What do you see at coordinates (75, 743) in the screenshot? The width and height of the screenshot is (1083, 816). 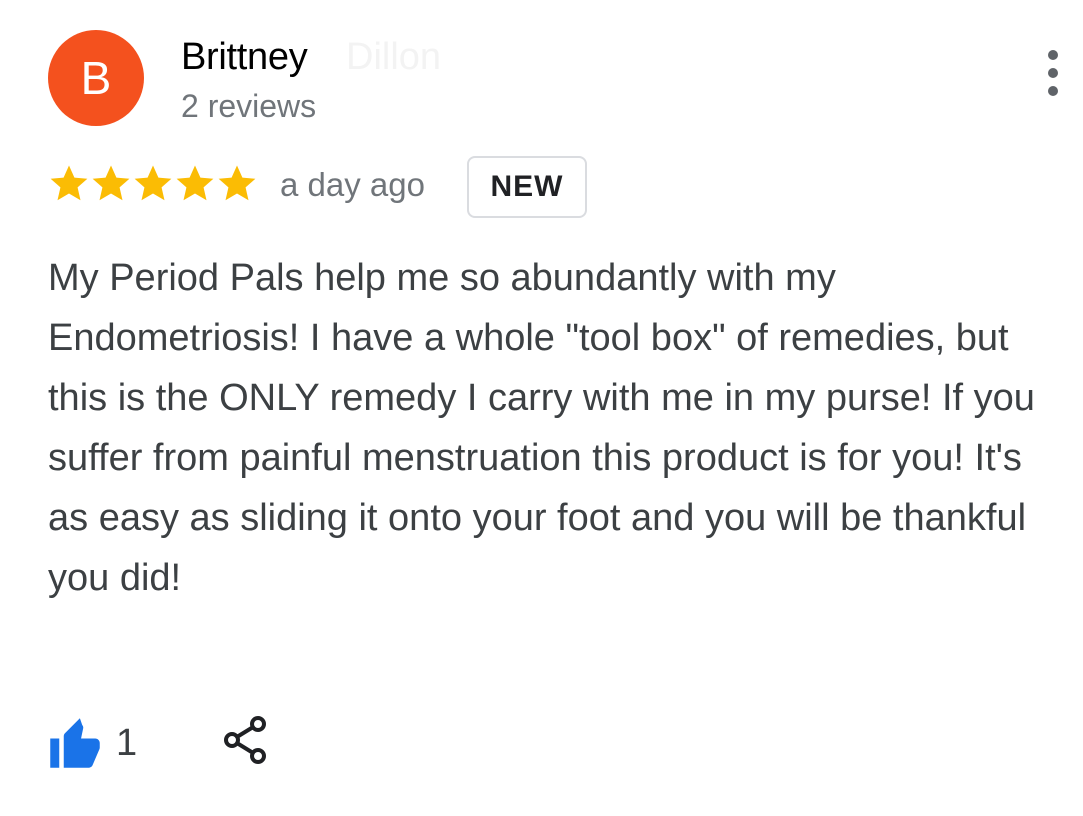 I see `thumbs-up-icon` at bounding box center [75, 743].